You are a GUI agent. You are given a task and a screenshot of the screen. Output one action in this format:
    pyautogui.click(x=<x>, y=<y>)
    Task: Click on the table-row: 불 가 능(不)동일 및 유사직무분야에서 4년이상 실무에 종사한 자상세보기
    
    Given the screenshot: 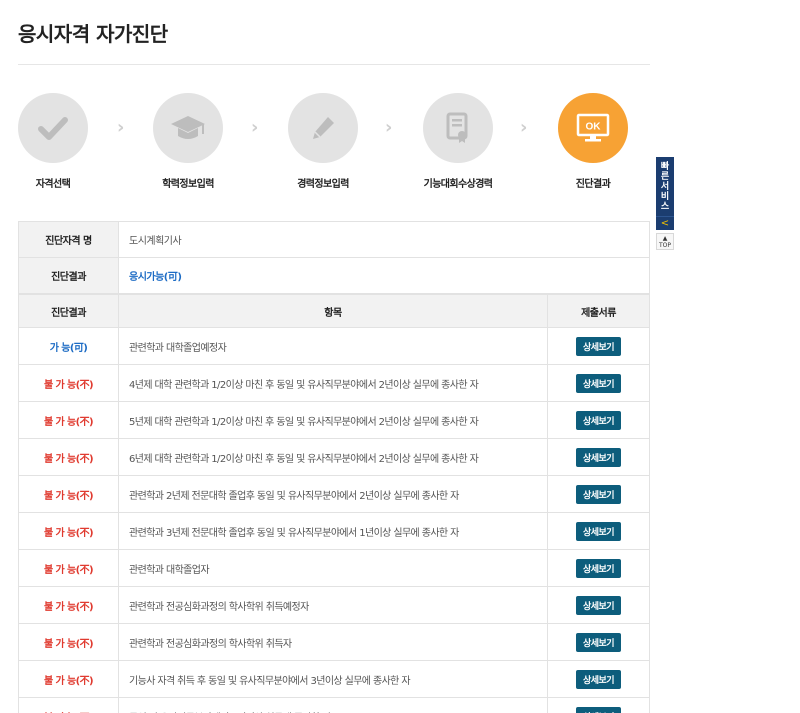 What is the action you would take?
    pyautogui.click(x=334, y=705)
    